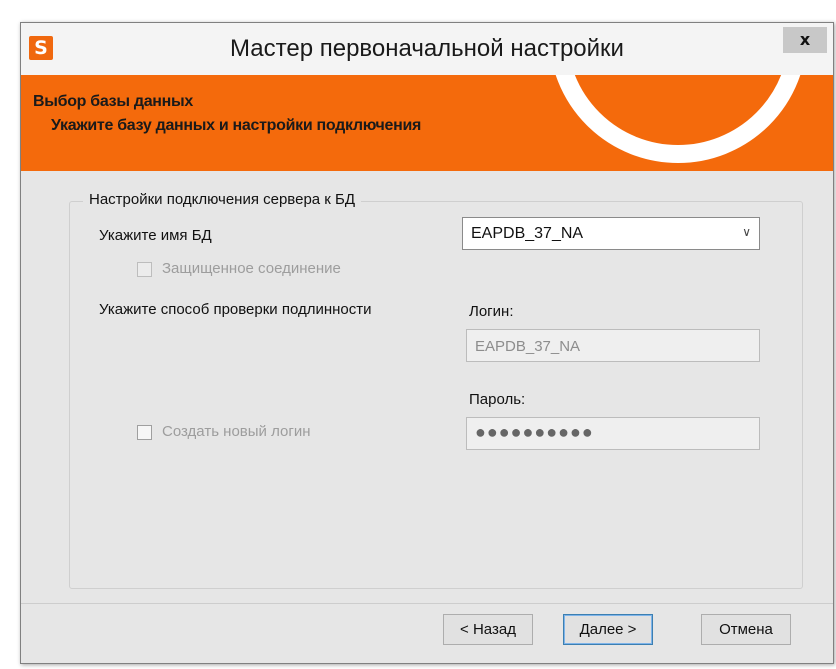  I want to click on auth-method-label: Укажите способ проверки подлинности, so click(235, 309).